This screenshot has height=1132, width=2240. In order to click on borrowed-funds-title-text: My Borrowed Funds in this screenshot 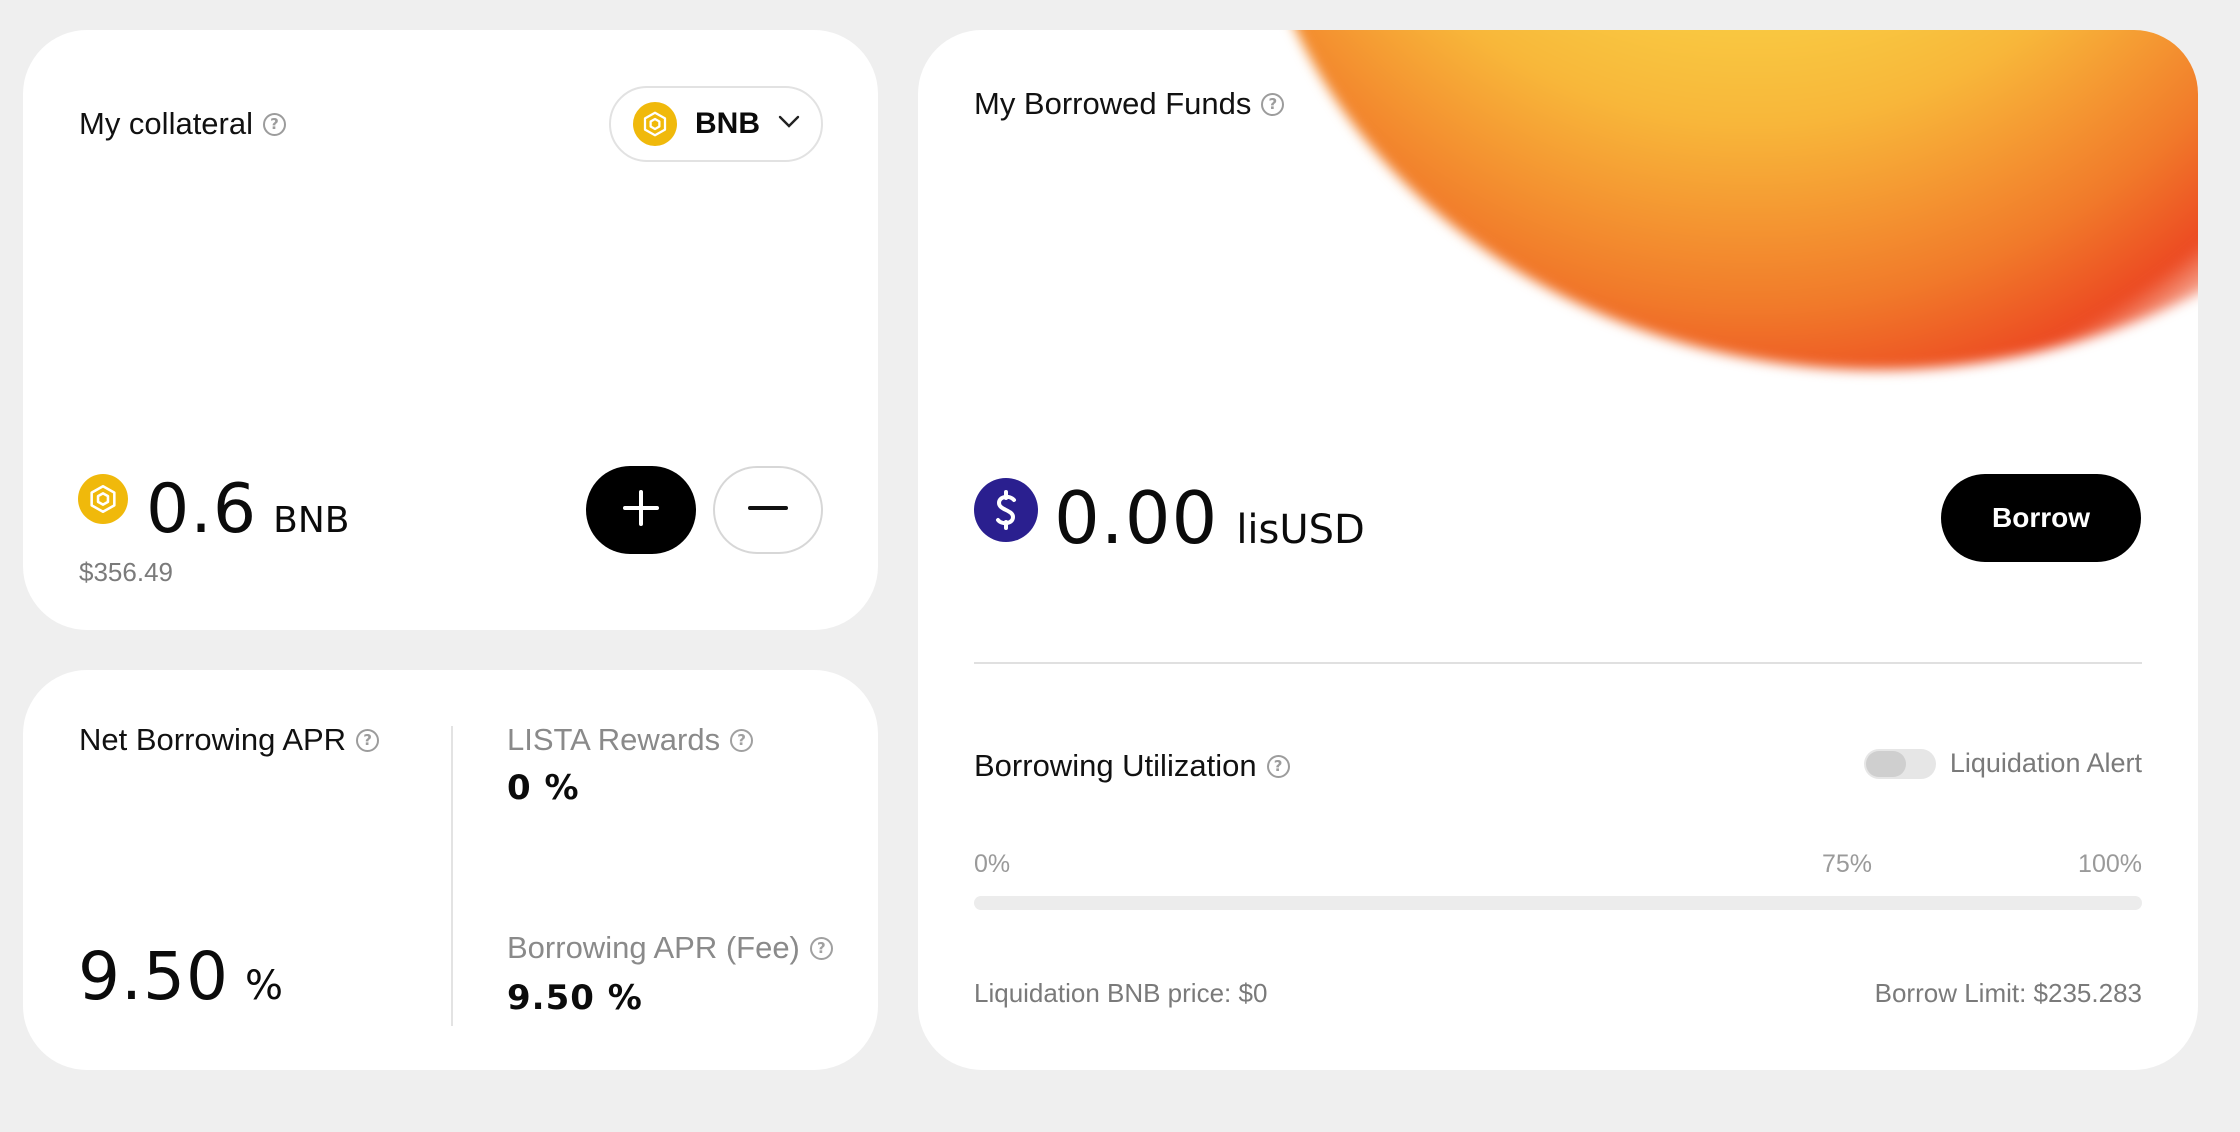, I will do `click(1113, 103)`.